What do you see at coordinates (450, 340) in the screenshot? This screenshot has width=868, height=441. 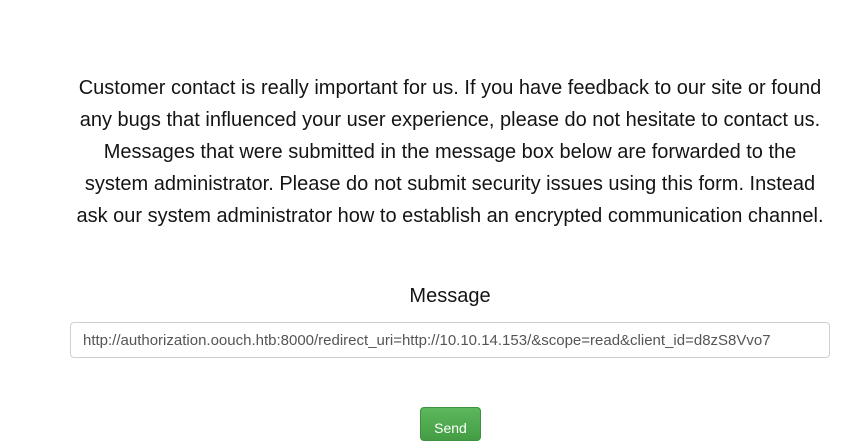 I see `message-input` at bounding box center [450, 340].